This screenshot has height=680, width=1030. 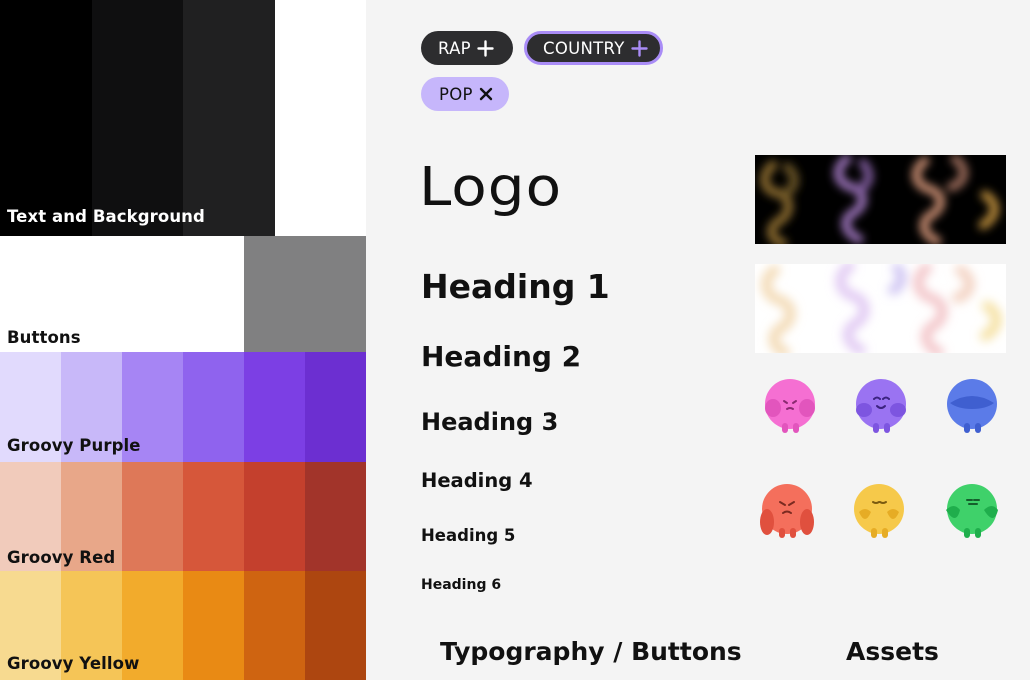 I want to click on palette-label-text-background: Text and Background, so click(x=106, y=216).